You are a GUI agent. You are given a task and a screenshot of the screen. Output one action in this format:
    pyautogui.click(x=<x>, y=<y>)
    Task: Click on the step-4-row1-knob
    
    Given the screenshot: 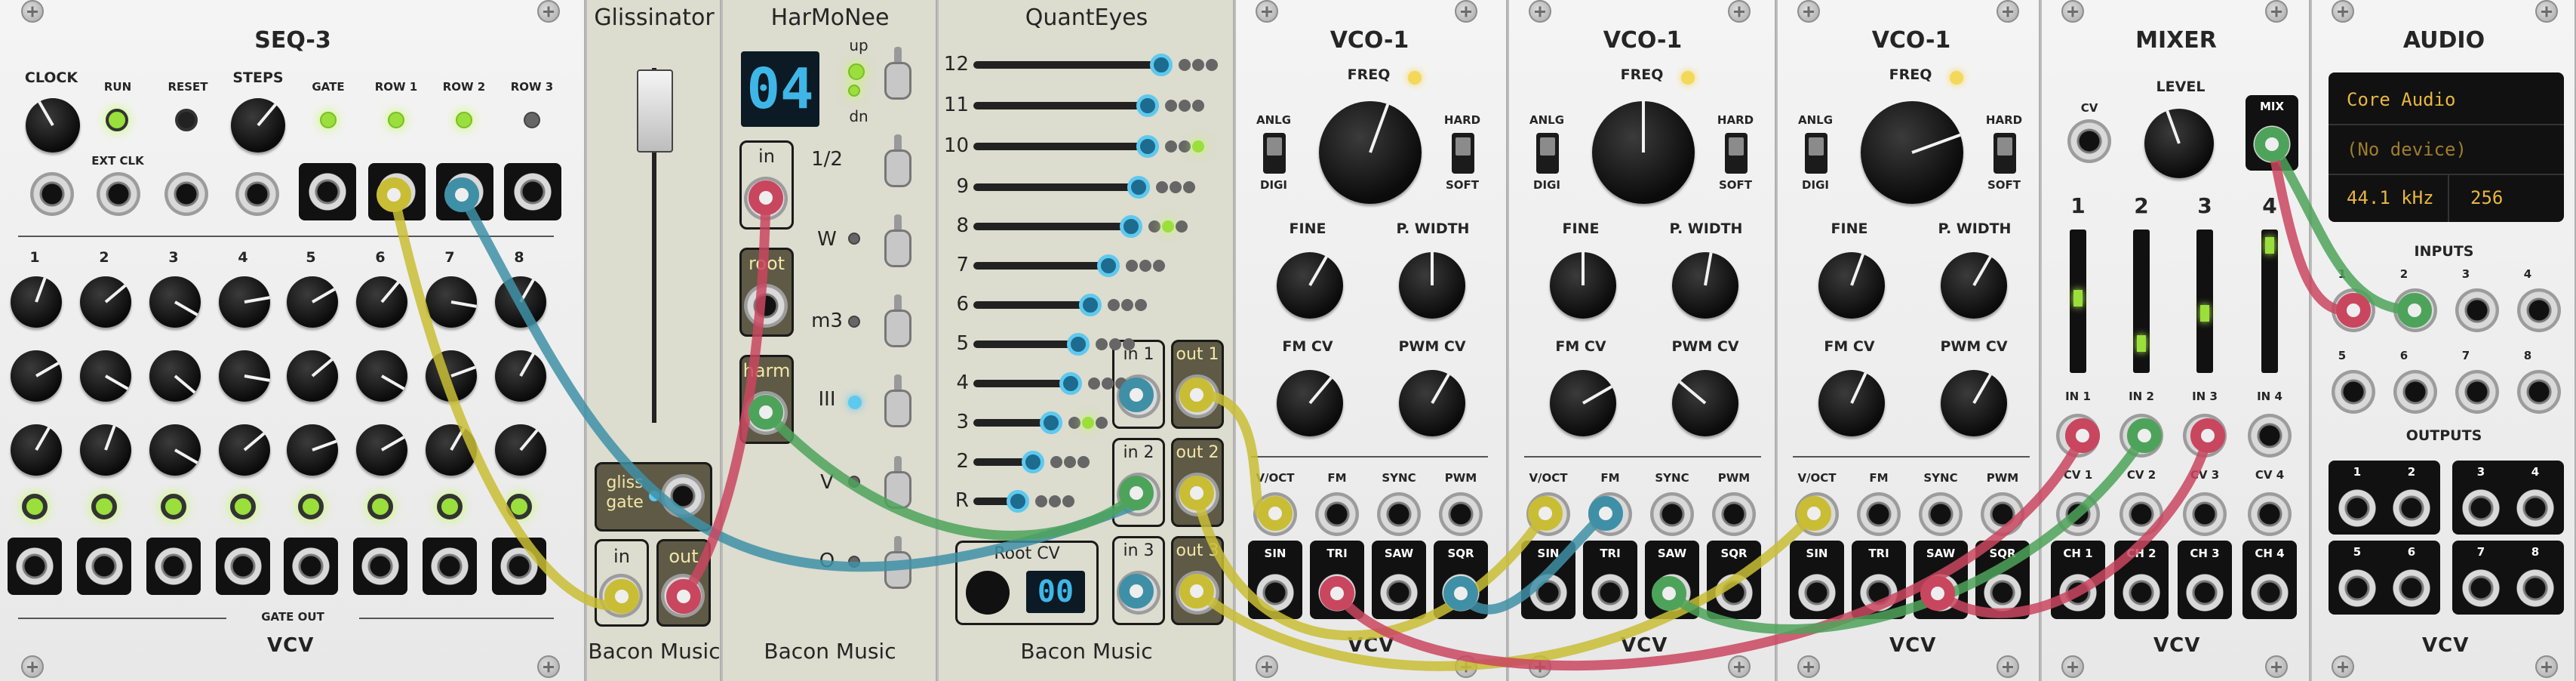 What is the action you would take?
    pyautogui.click(x=244, y=302)
    